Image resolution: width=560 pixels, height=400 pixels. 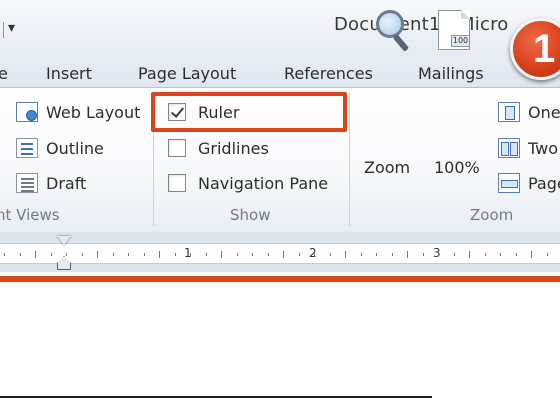 What do you see at coordinates (280, 28) in the screenshot?
I see `title-bar: ▾ Document1 - Micro` at bounding box center [280, 28].